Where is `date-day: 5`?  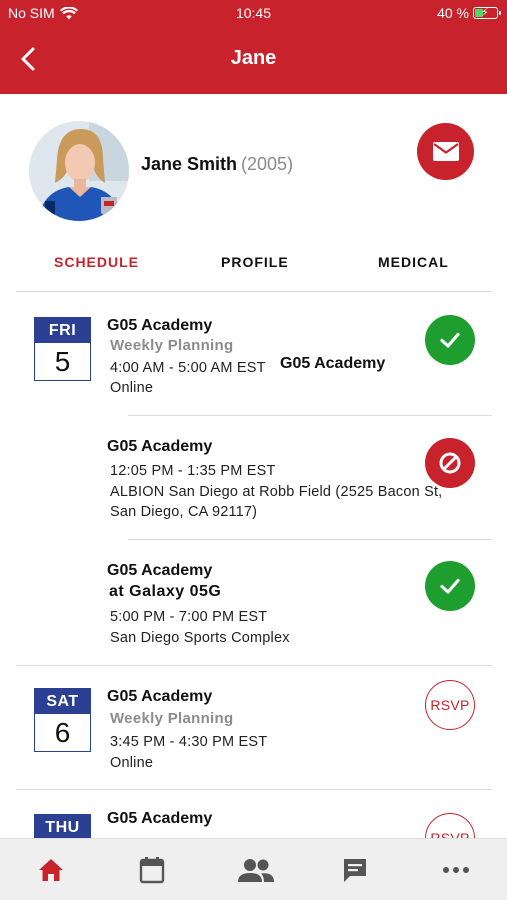 date-day: 5 is located at coordinates (62, 361).